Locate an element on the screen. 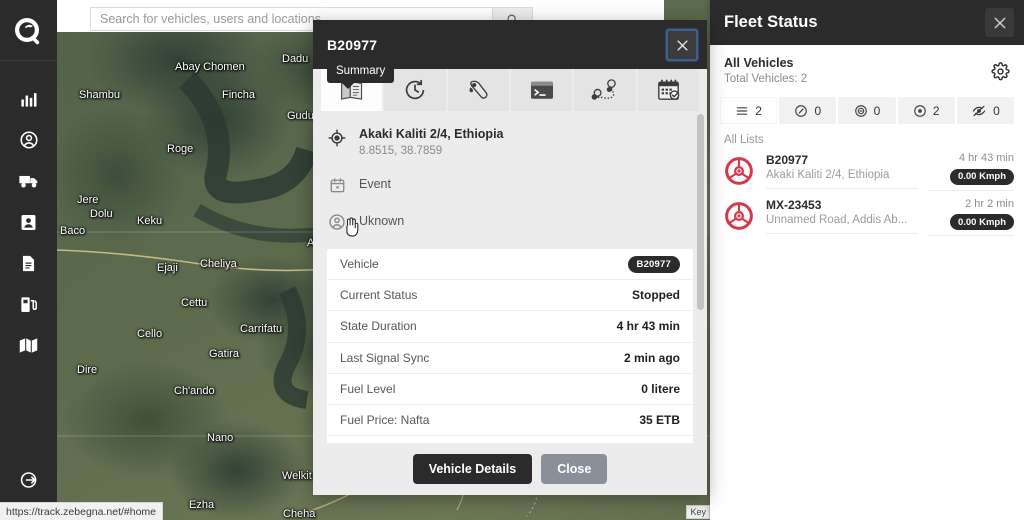 This screenshot has height=520, width=1024. row-key: State Duration is located at coordinates (378, 326).